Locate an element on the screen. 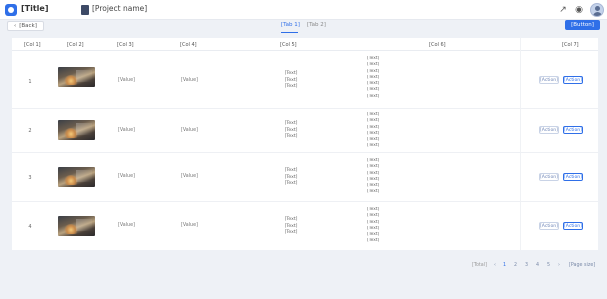 Image resolution: width=607 pixels, height=299 pixels. column-header: [Col 3] is located at coordinates (125, 45).